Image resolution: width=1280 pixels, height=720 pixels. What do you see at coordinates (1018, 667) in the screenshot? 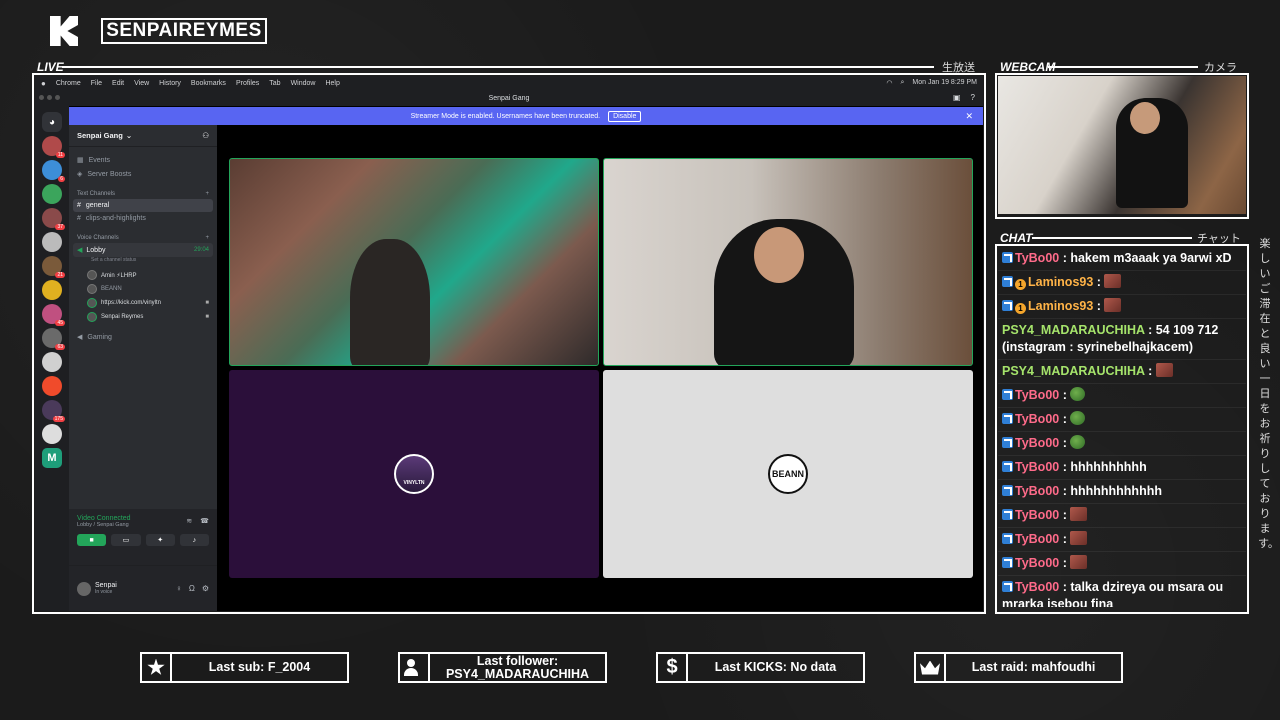
I see `last-raid-box: Last raid: mahfoudhi` at bounding box center [1018, 667].